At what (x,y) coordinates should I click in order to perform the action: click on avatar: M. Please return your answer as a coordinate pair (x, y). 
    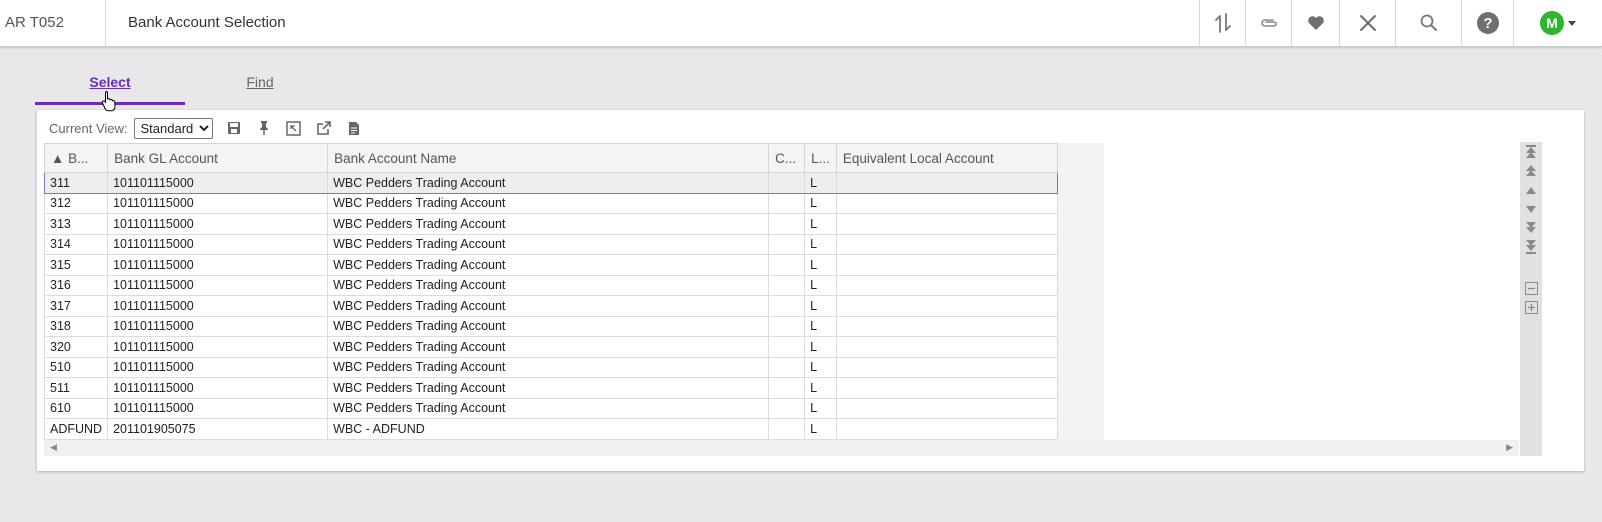
    Looking at the image, I should click on (1552, 23).